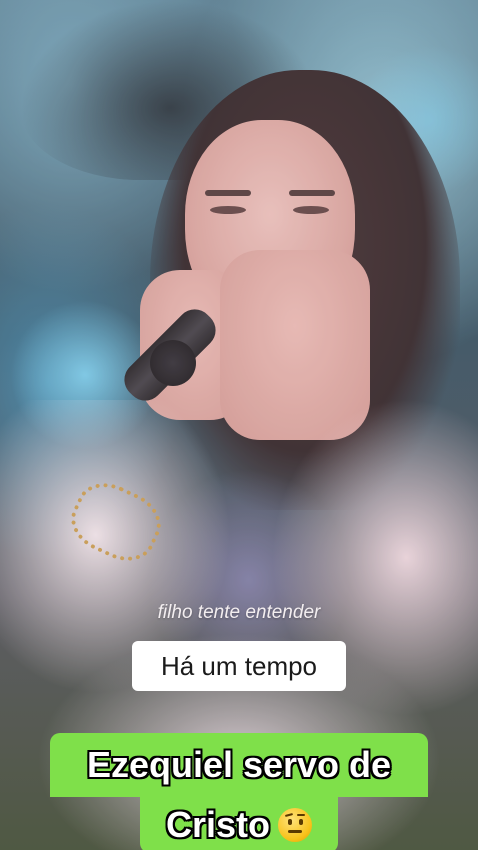 The width and height of the screenshot is (478, 850). I want to click on lyric-current-line: Há um tempo, so click(239, 666).